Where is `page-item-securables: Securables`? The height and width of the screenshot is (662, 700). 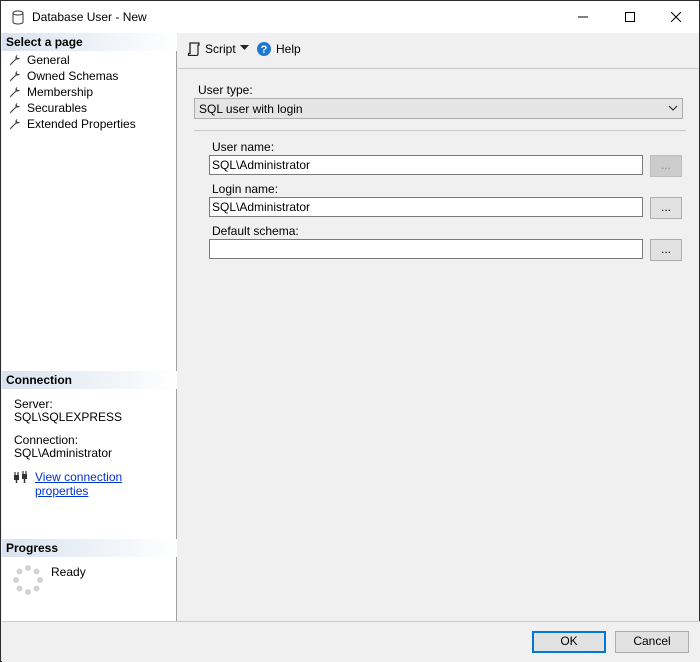
page-item-securables: Securables is located at coordinates (89, 108).